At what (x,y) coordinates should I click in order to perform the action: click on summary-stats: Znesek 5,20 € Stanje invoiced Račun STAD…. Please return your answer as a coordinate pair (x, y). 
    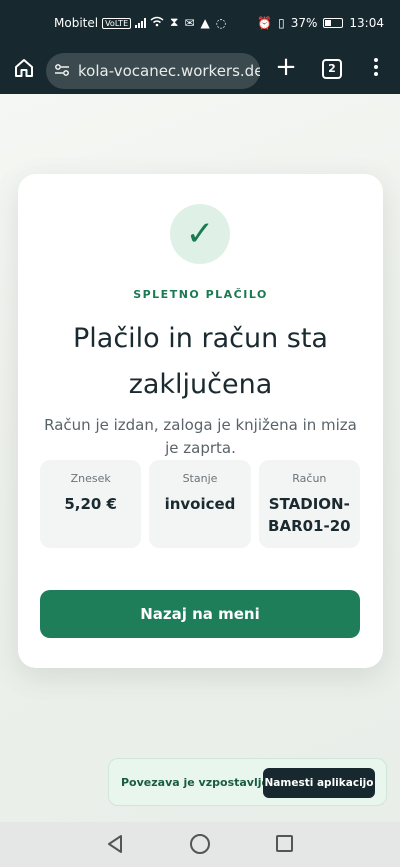
    Looking at the image, I should click on (200, 504).